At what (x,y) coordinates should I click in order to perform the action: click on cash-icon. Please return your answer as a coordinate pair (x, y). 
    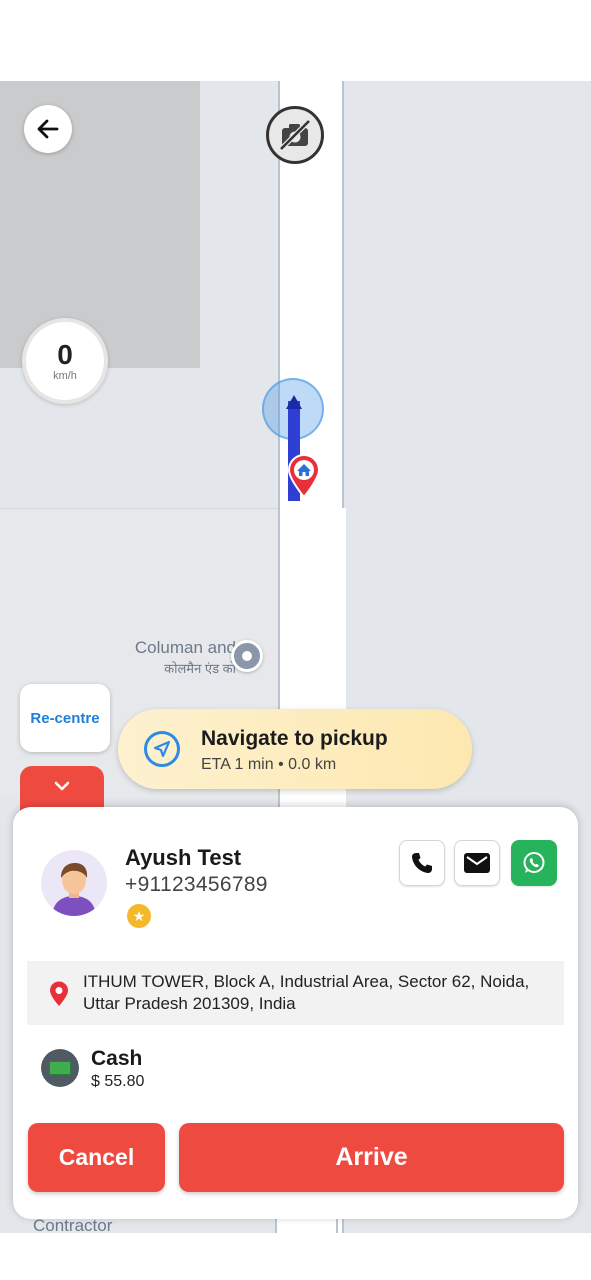
    Looking at the image, I should click on (60, 1068).